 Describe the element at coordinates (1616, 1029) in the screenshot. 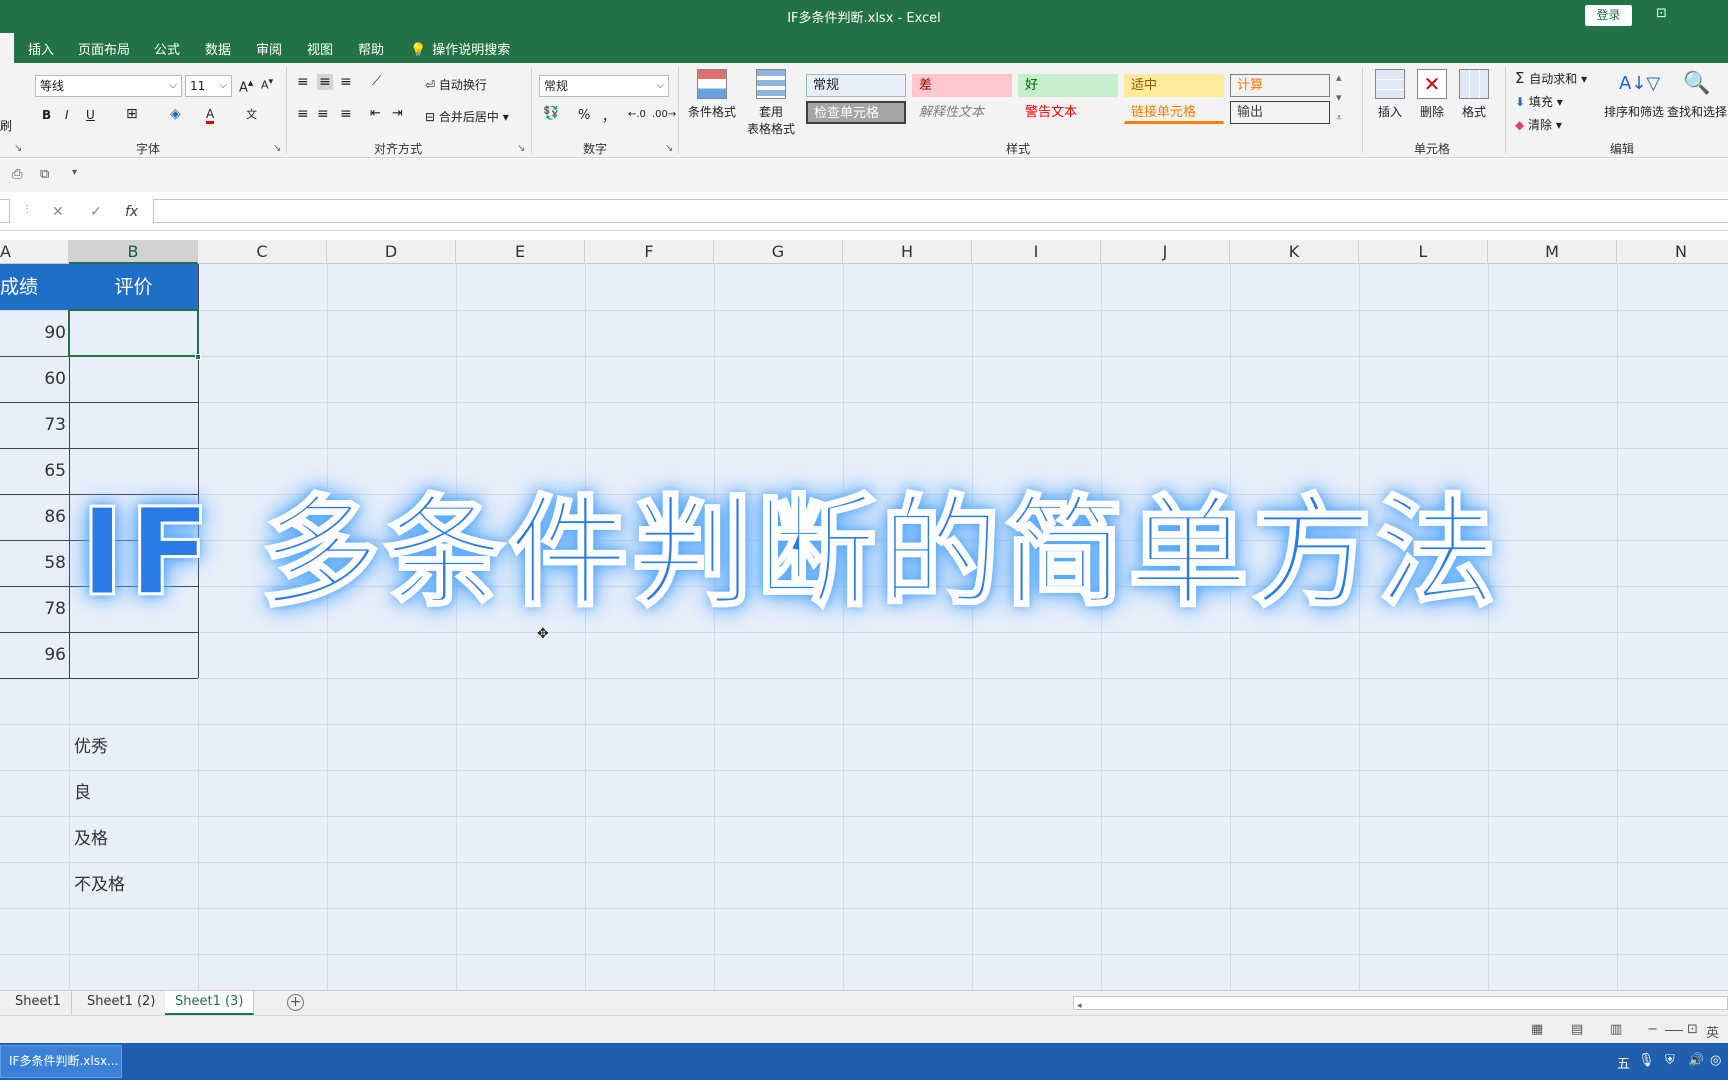

I see `page-break-view-icon: ▥` at that location.